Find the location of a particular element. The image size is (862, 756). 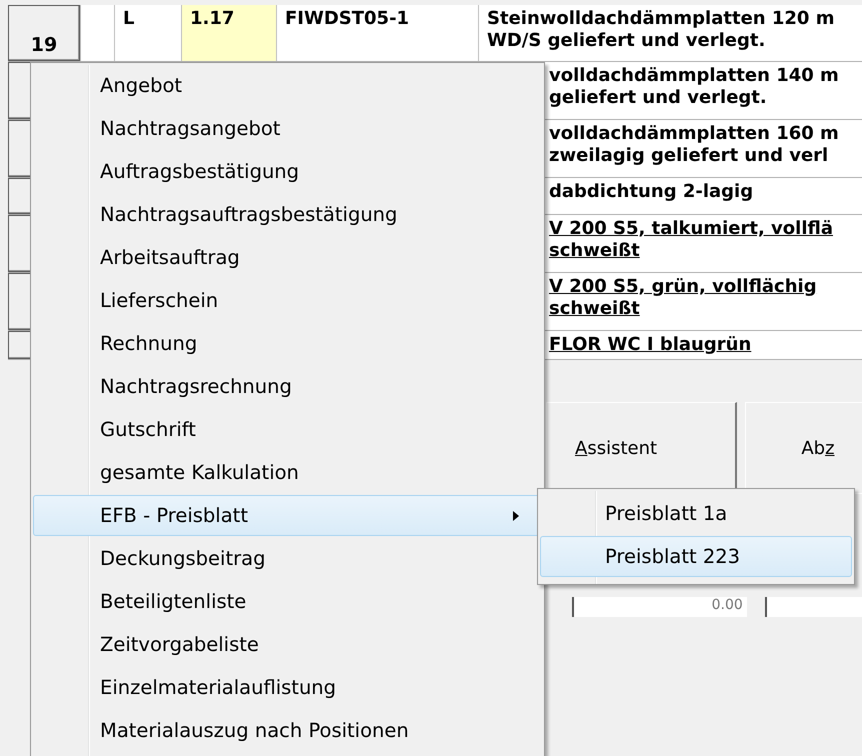

row-number: 19 is located at coordinates (44, 33).